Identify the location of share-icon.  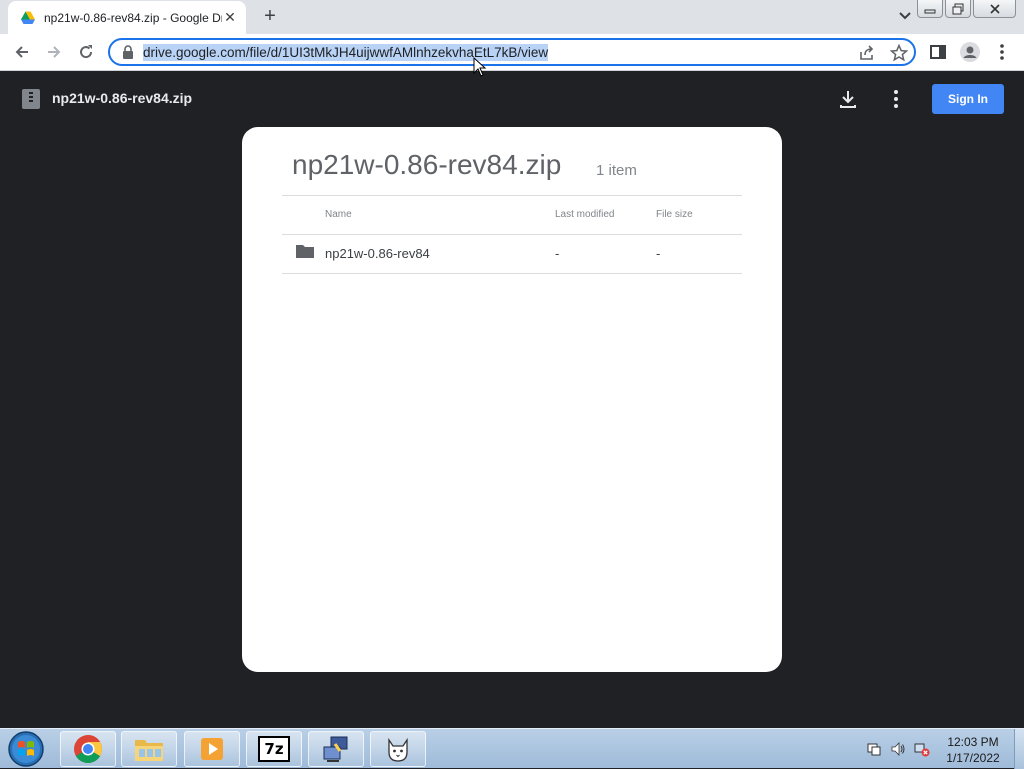
(867, 53).